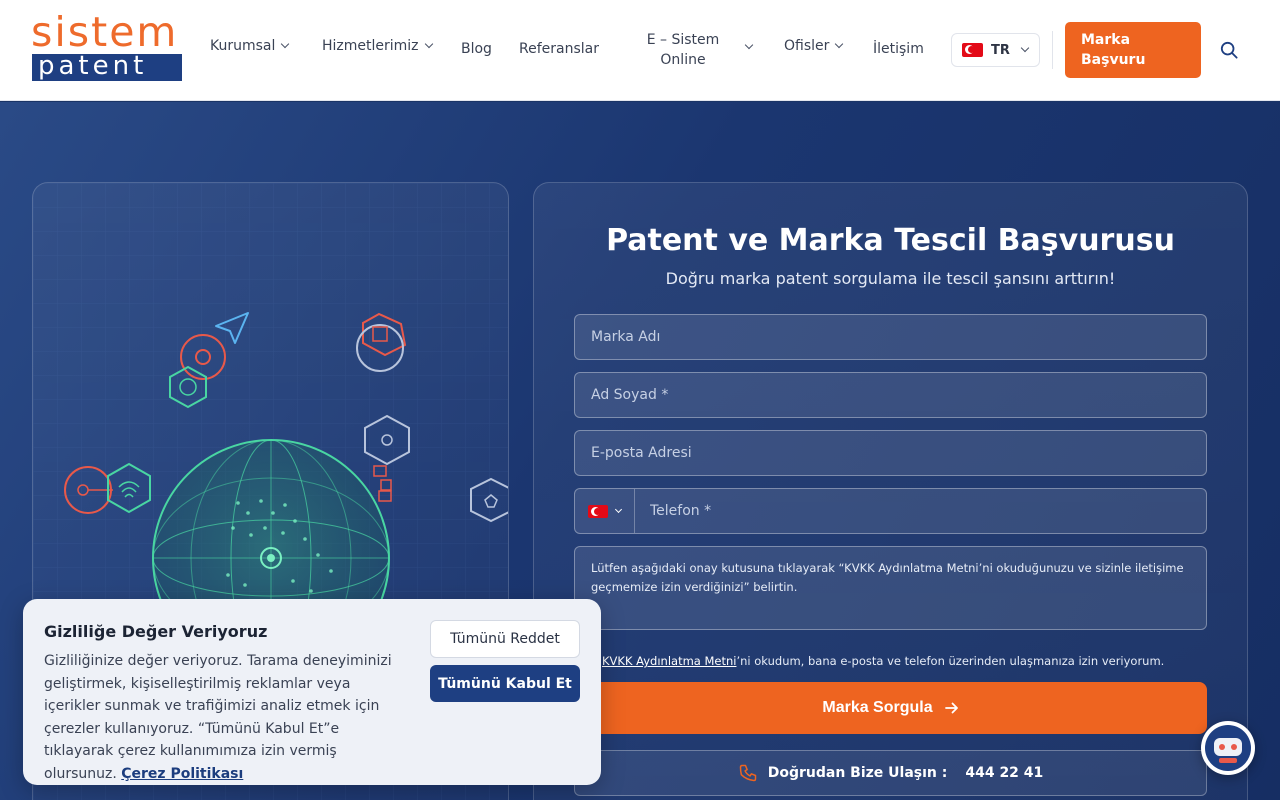  I want to click on nav-kurumsal-label: Kurumsal, so click(243, 46).